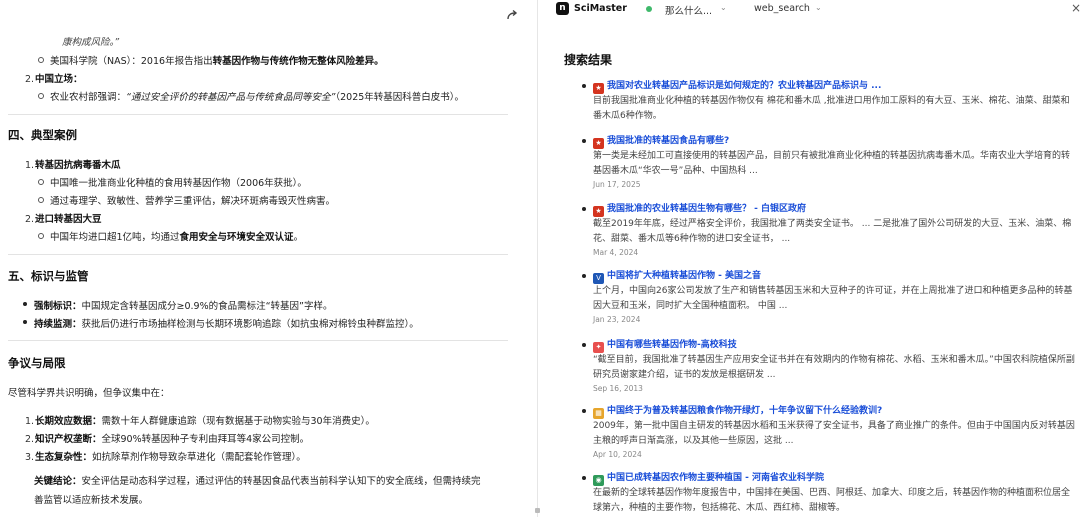 This screenshot has width=1080, height=517. What do you see at coordinates (48, 276) in the screenshot?
I see `section-heading-labeling: 五、标识与监管` at bounding box center [48, 276].